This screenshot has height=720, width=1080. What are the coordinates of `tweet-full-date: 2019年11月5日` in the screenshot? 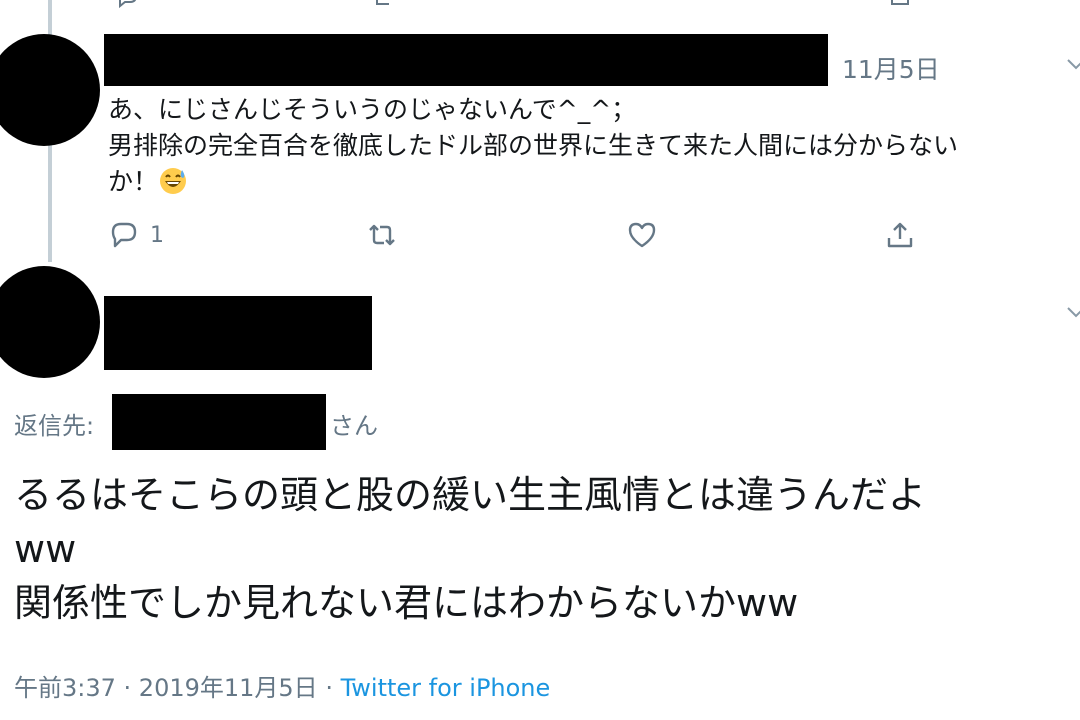 It's located at (228, 688).